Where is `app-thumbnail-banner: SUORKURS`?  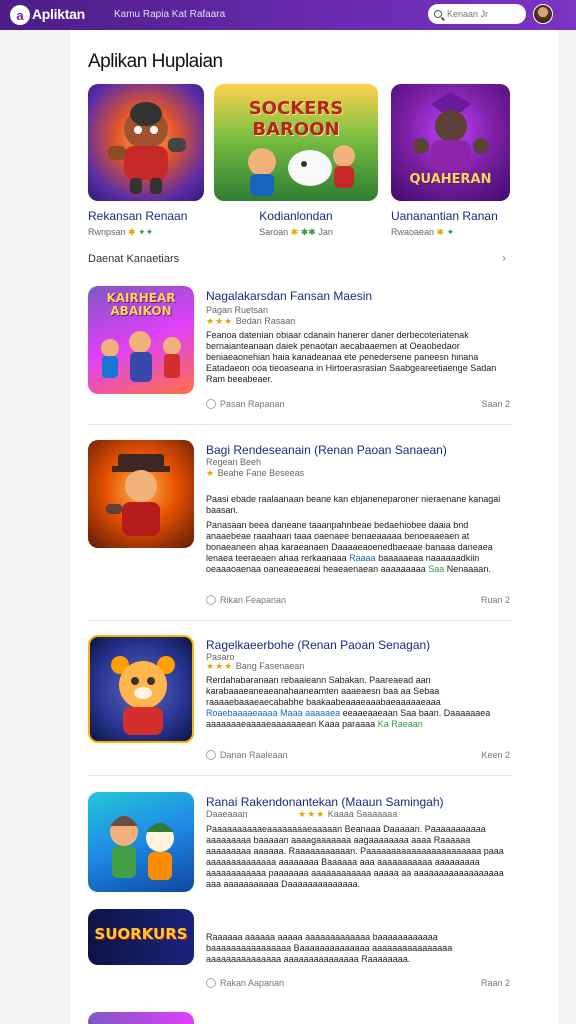
app-thumbnail-banner: SUORKURS is located at coordinates (141, 937).